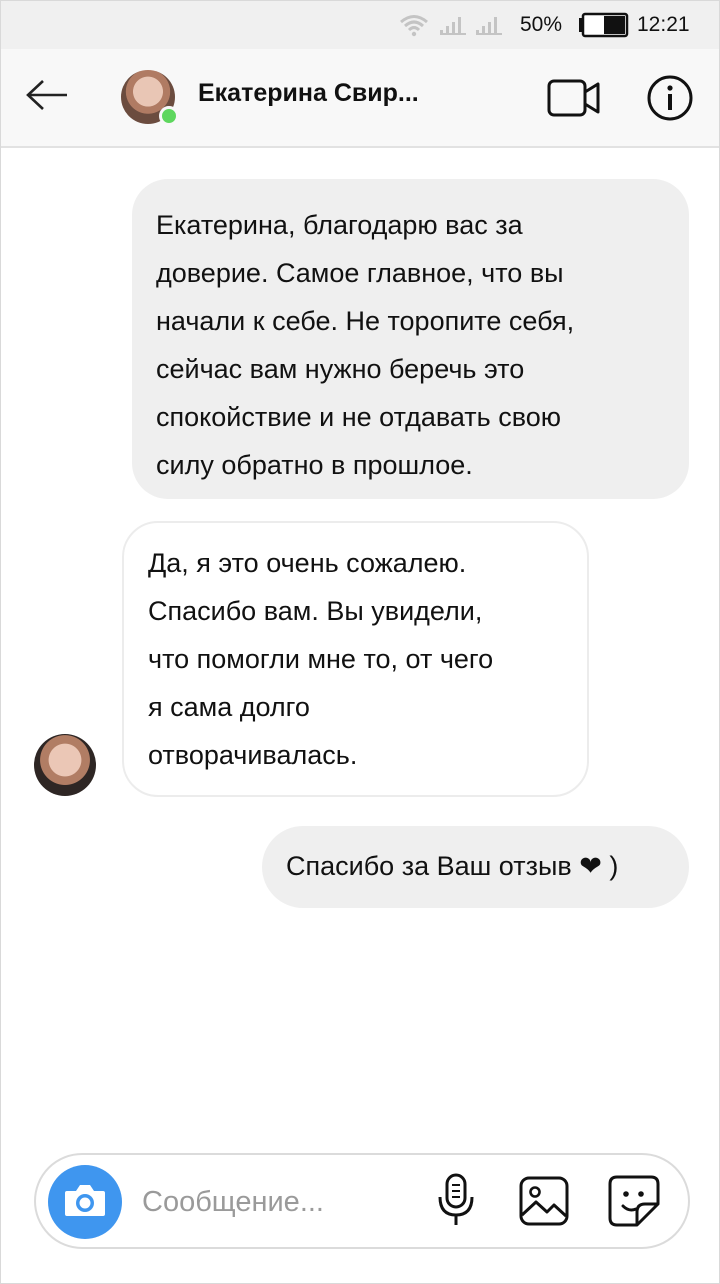  What do you see at coordinates (414, 25) in the screenshot?
I see `wifi-icon` at bounding box center [414, 25].